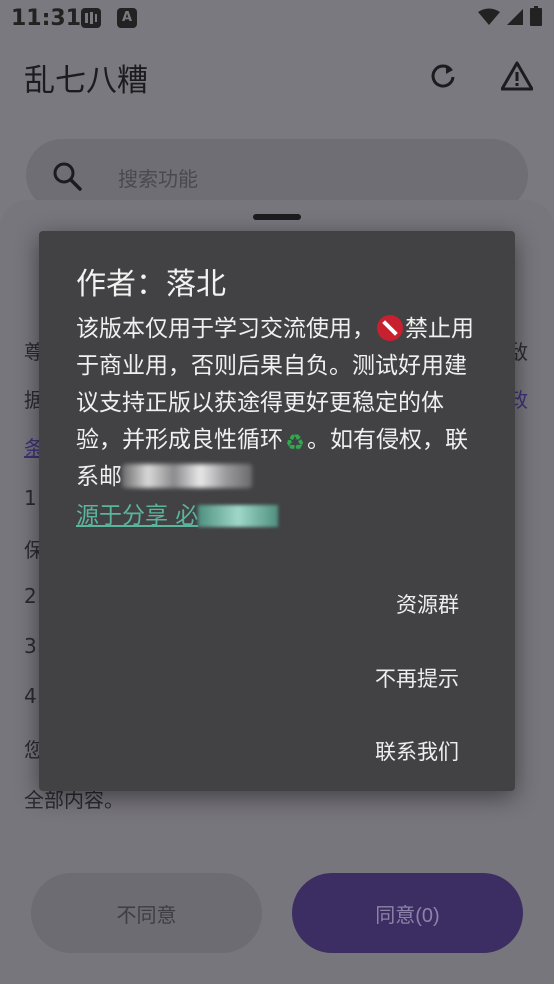 This screenshot has width=554, height=984. Describe the element at coordinates (238, 516) in the screenshot. I see `redacted-link-text` at that location.